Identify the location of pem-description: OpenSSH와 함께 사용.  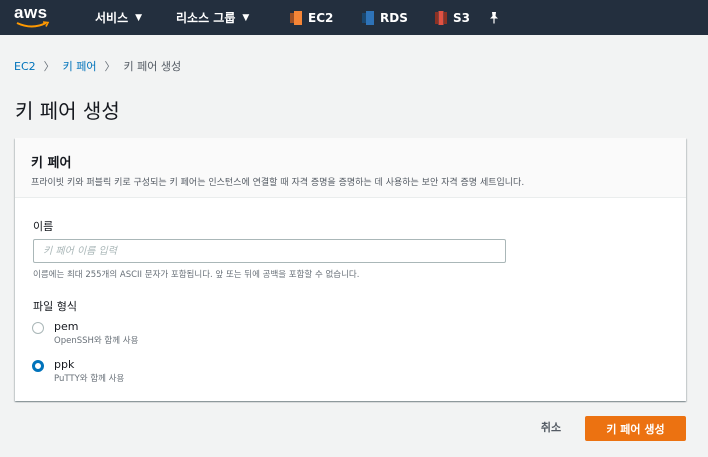
(96, 341).